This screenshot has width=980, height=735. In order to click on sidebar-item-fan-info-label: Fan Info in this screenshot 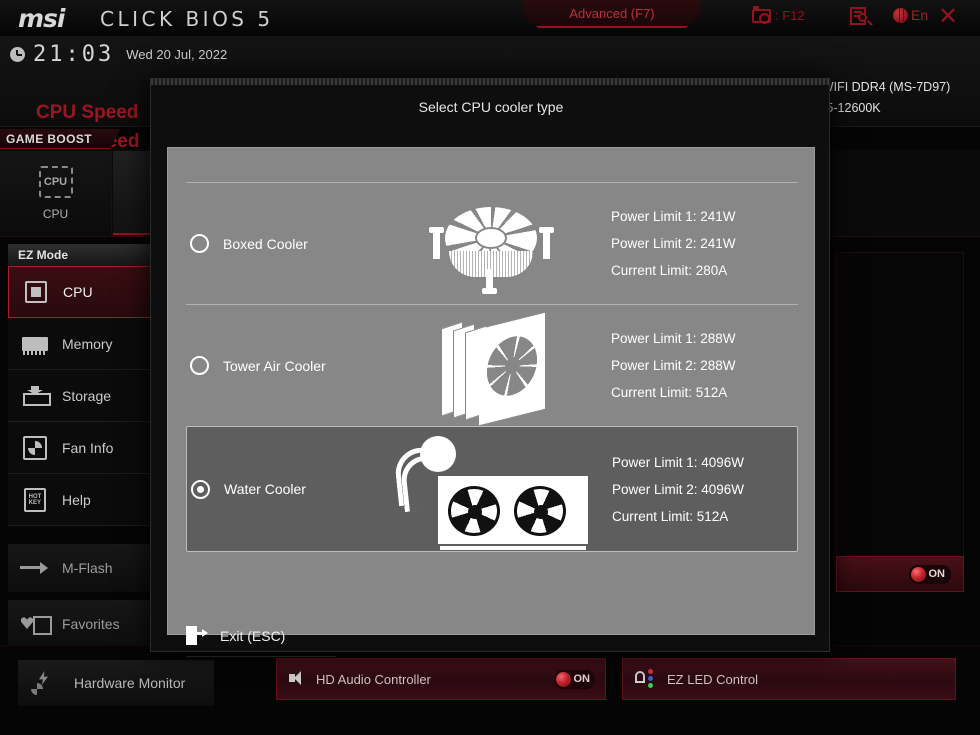, I will do `click(88, 447)`.